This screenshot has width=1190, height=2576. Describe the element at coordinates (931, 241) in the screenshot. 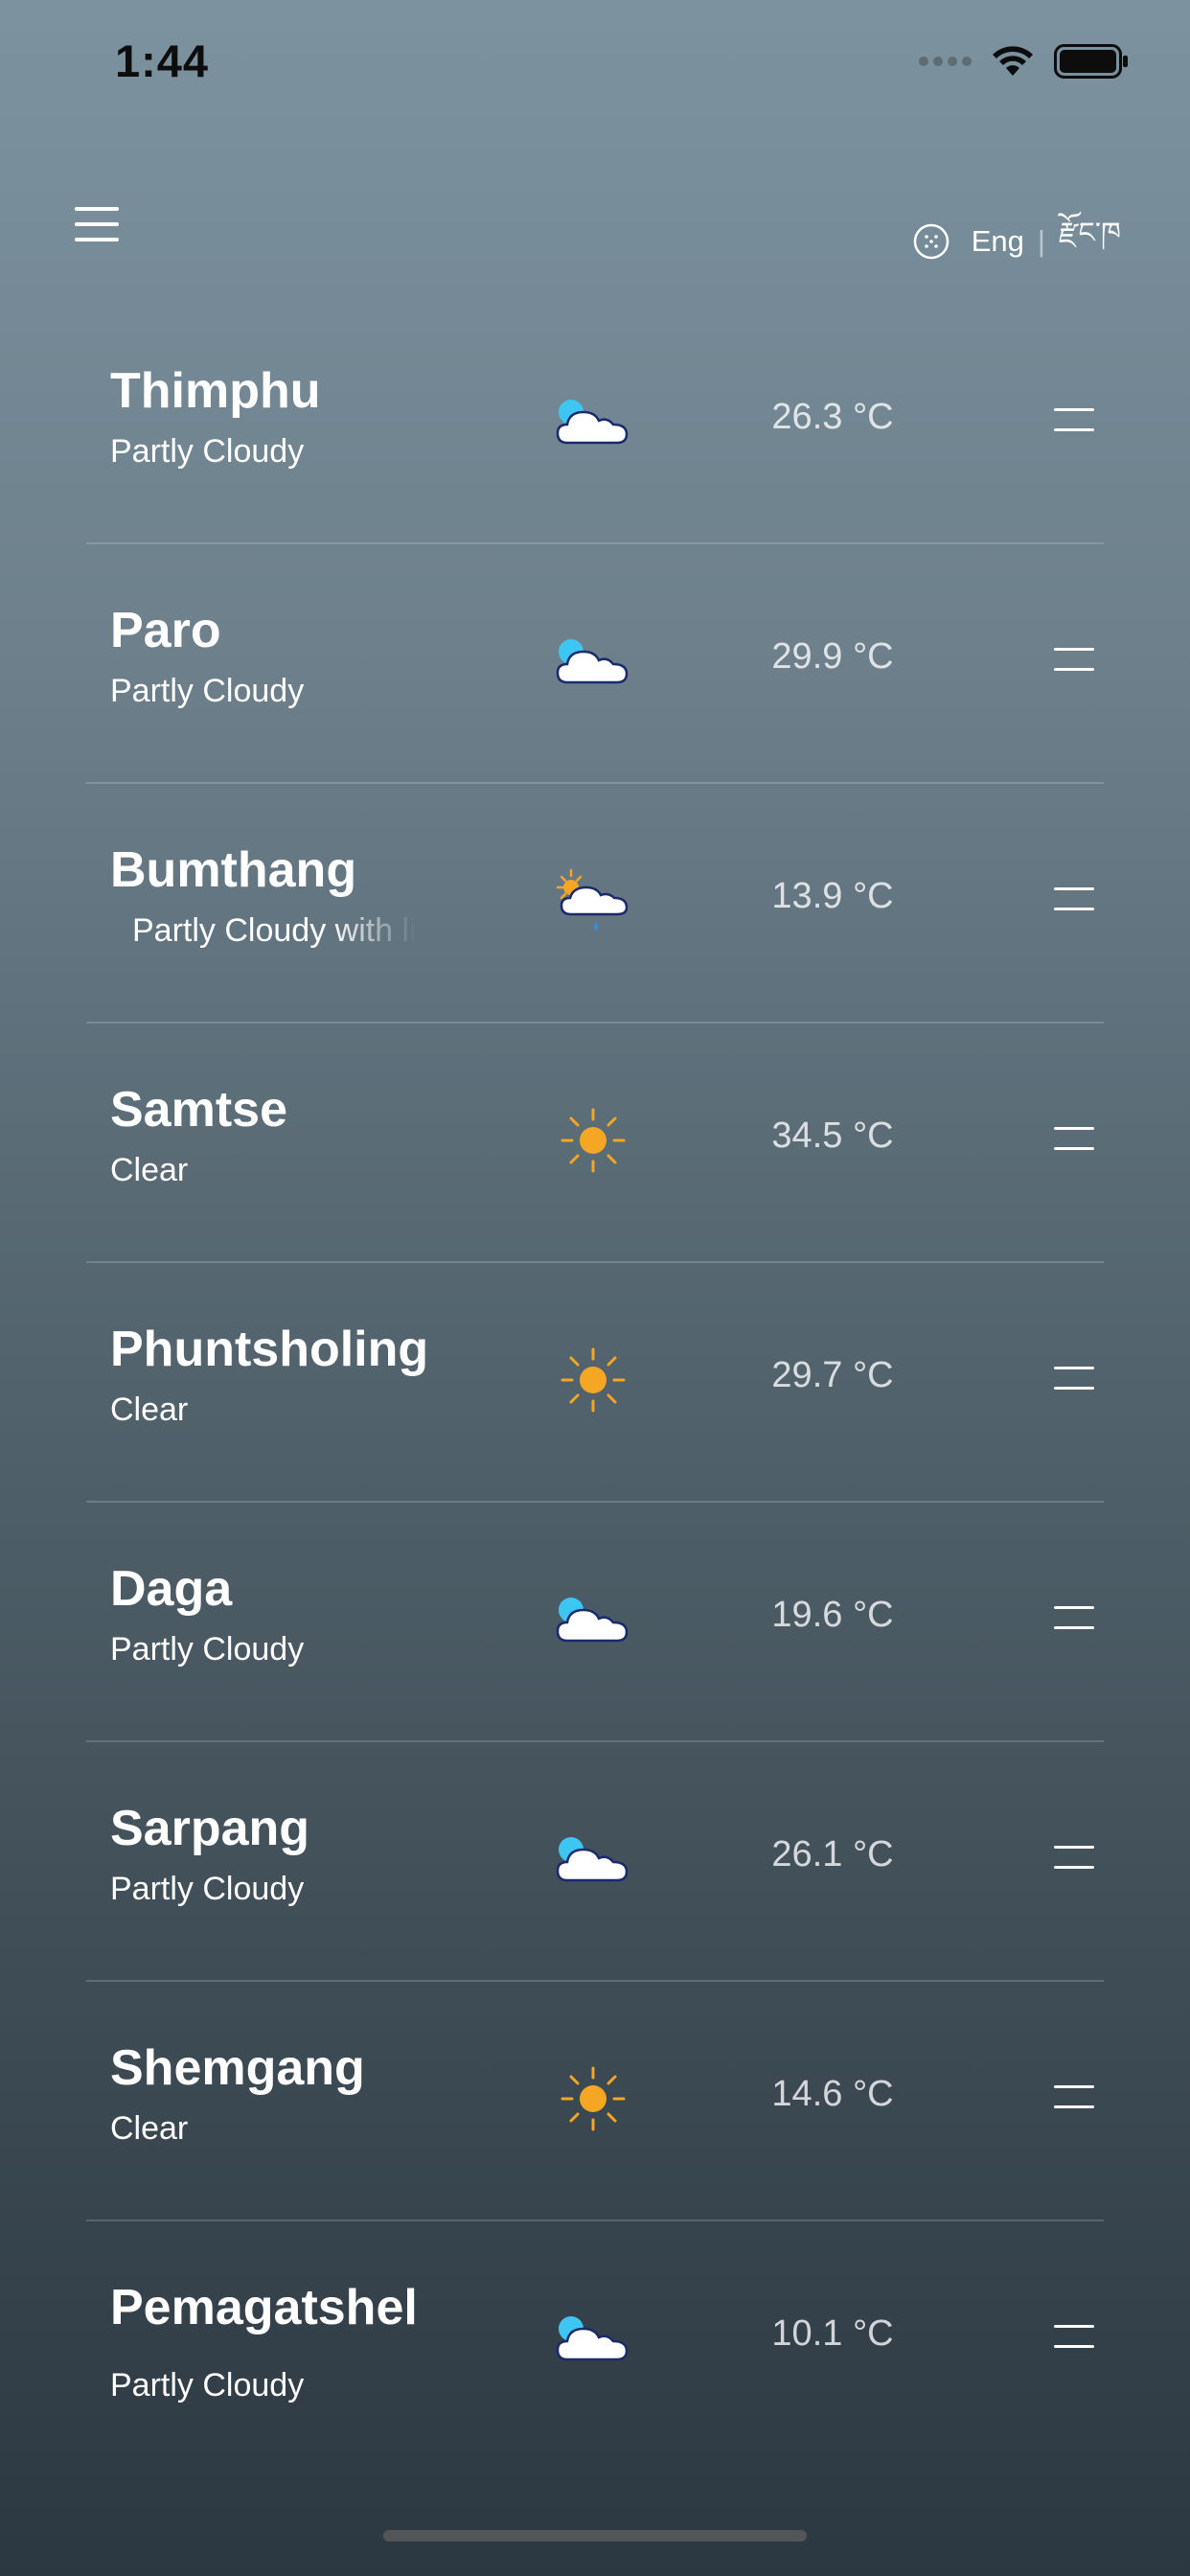

I see `globe-icon` at that location.